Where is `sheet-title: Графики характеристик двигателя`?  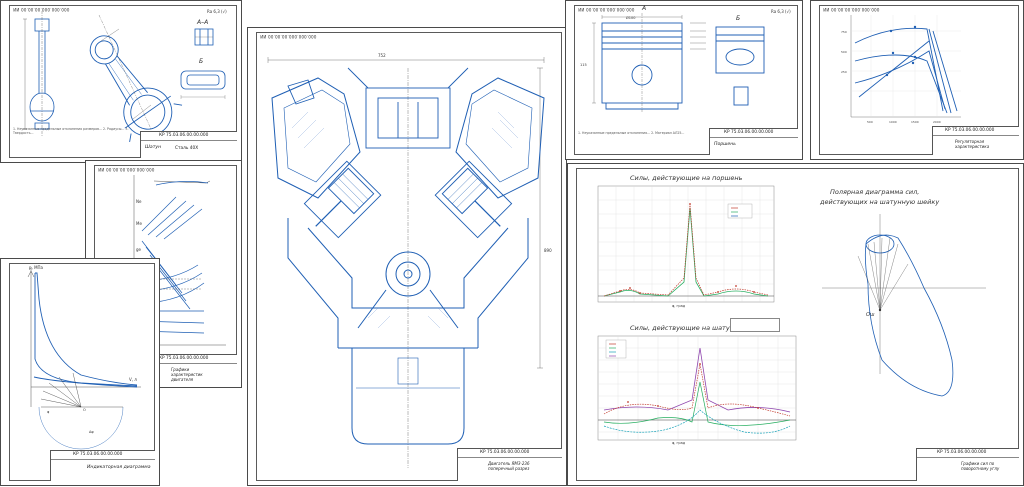 sheet-title: Графики характеристик двигателя is located at coordinates (187, 374).